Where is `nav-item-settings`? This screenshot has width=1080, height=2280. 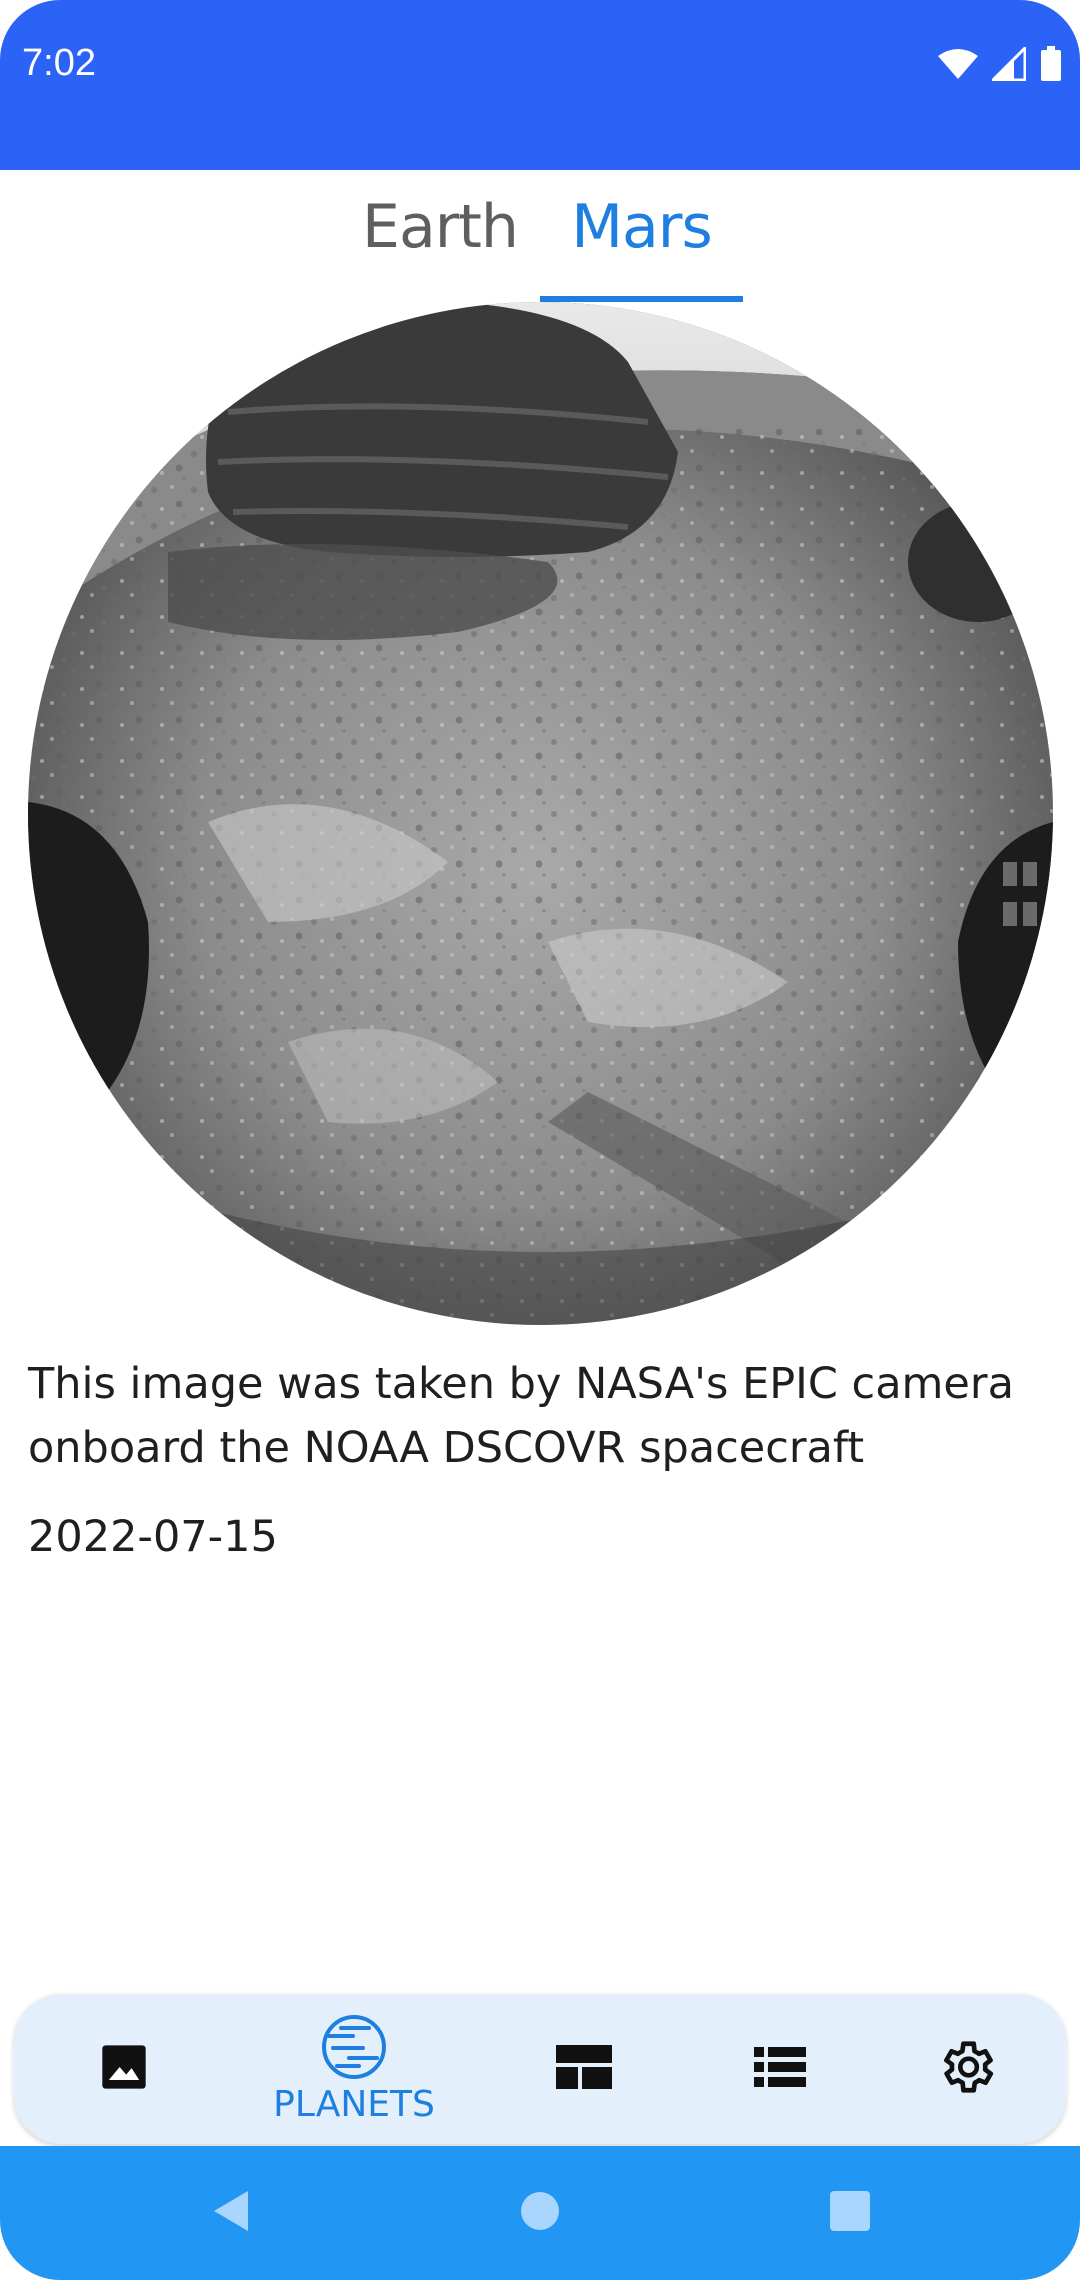 nav-item-settings is located at coordinates (966, 2069).